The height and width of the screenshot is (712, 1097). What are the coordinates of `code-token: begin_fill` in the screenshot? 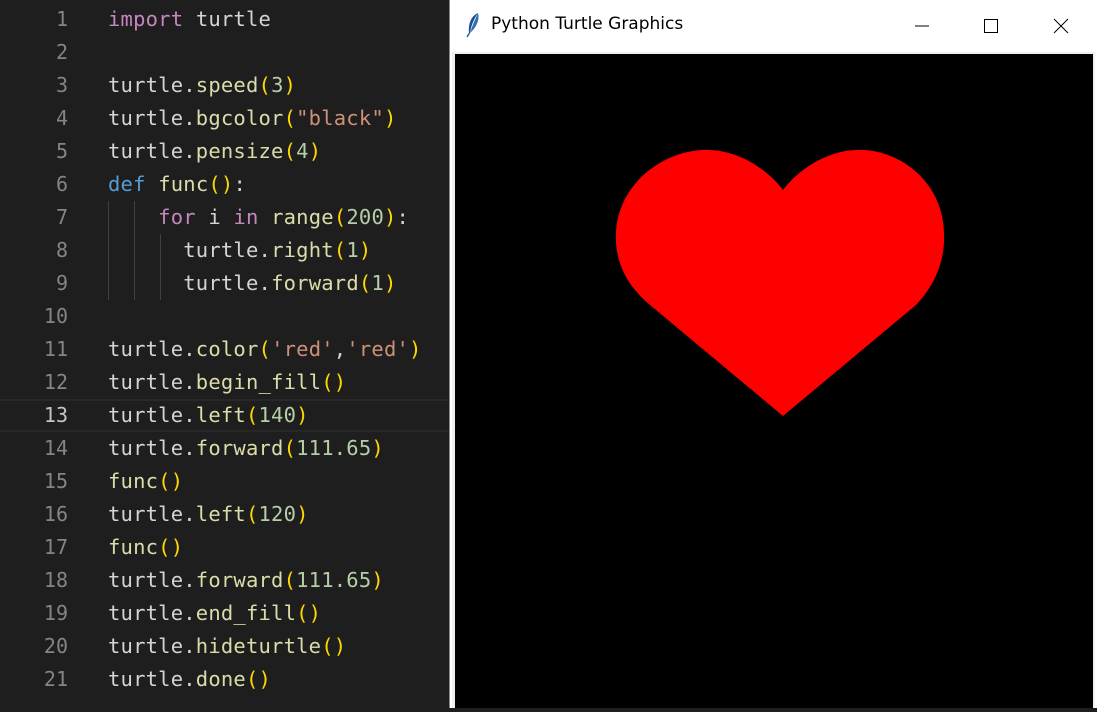 It's located at (258, 382).